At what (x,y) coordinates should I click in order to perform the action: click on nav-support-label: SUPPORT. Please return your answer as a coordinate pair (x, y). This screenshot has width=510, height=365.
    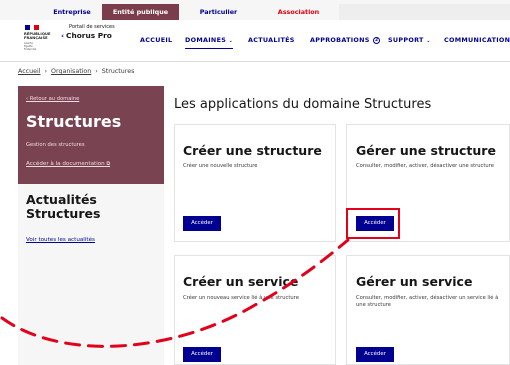
    Looking at the image, I should click on (406, 40).